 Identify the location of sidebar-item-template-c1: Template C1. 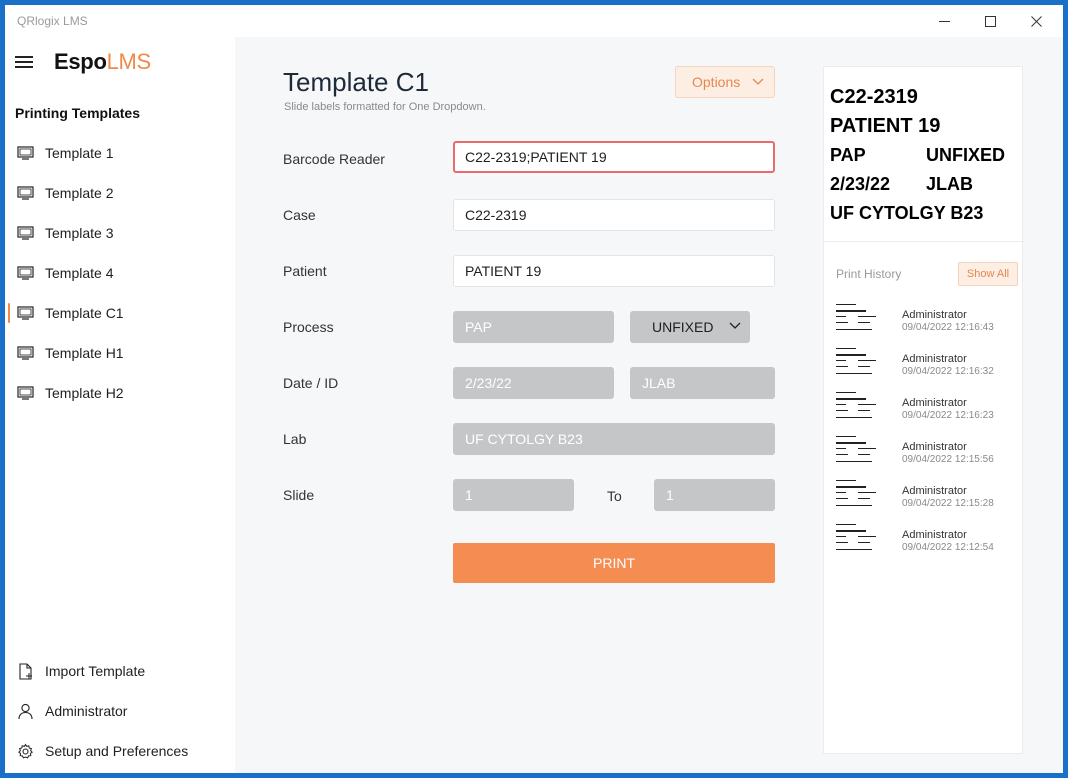
(120, 313).